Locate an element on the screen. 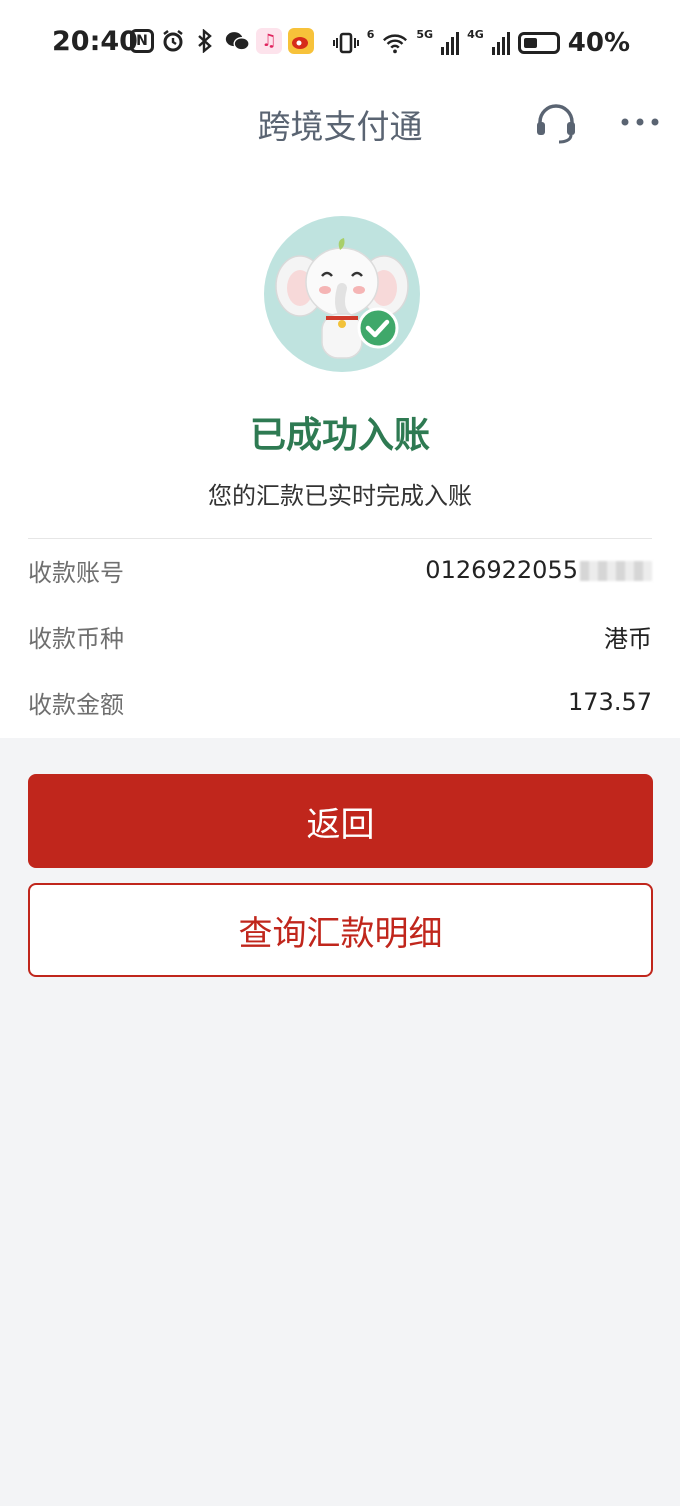  account-number: 0126922055 is located at coordinates (538, 570).